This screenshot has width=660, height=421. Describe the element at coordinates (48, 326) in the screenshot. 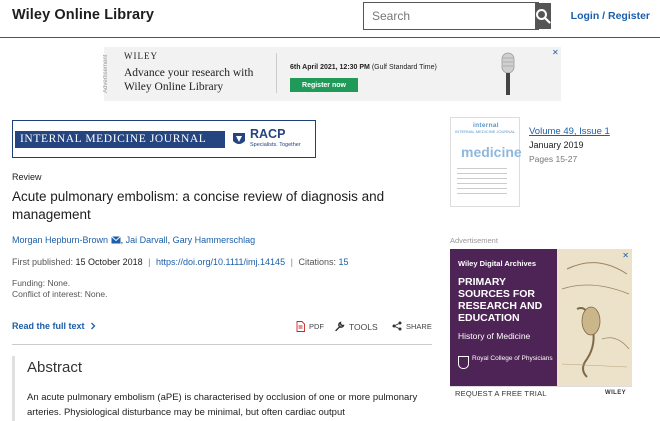

I see `read-full-text-label: Read the full text` at that location.